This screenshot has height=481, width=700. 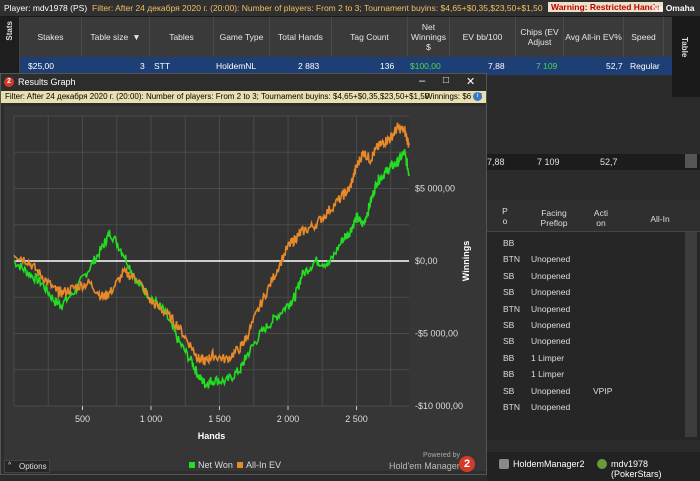 What do you see at coordinates (466, 261) in the screenshot?
I see `y-axis-title: Winnings` at bounding box center [466, 261].